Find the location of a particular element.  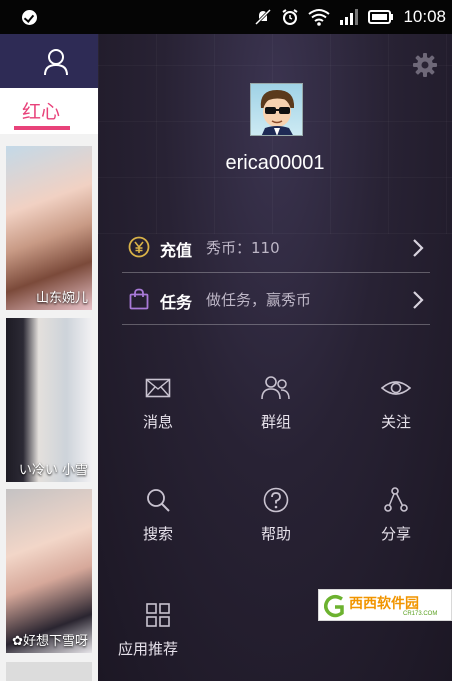

yen-coin-icon is located at coordinates (139, 247).